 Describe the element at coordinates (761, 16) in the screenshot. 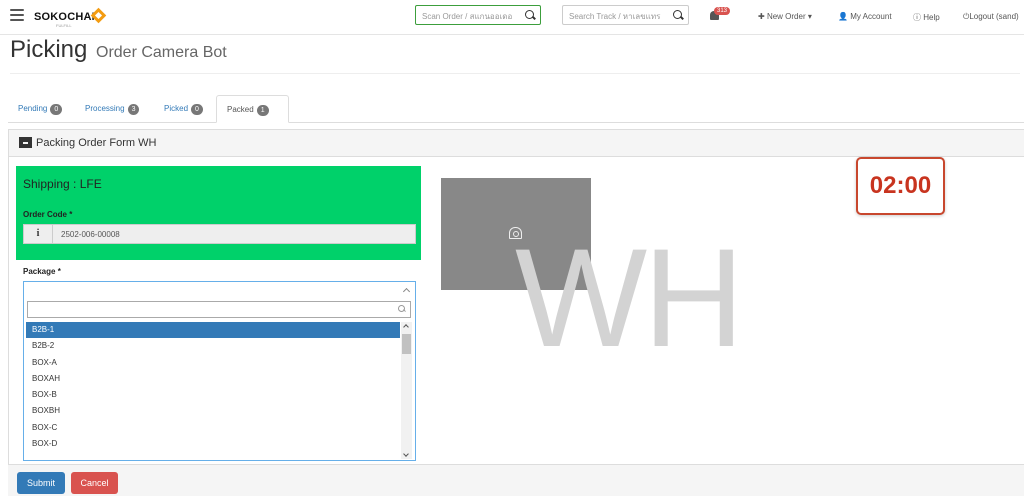

I see `plus-icon: ✚` at that location.